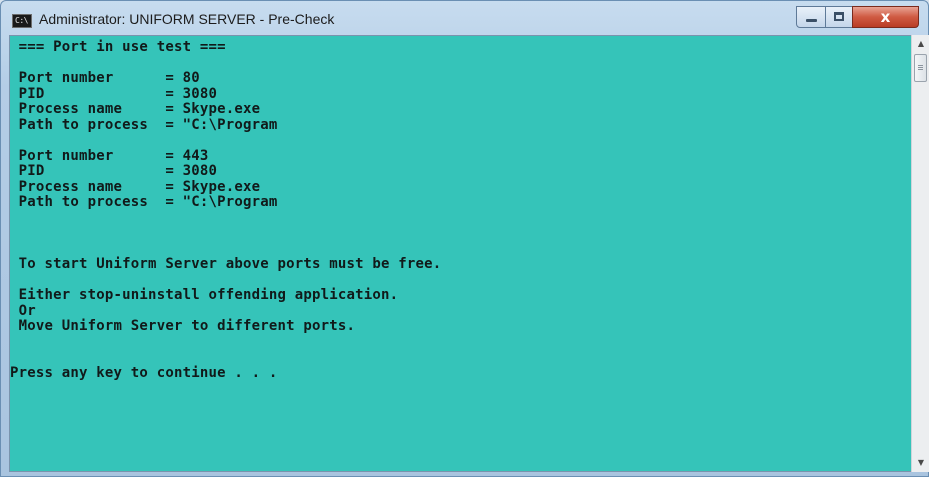 This screenshot has width=929, height=477. I want to click on scroll-grip-icon, so click(920, 65).